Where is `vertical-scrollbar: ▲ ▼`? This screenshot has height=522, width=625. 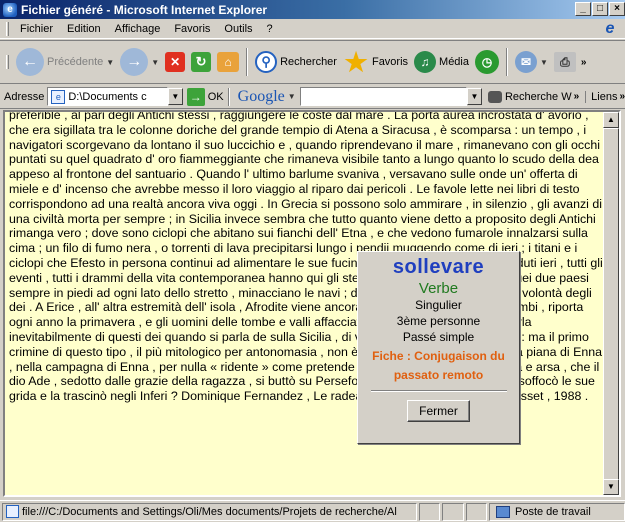 vertical-scrollbar: ▲ ▼ is located at coordinates (611, 303).